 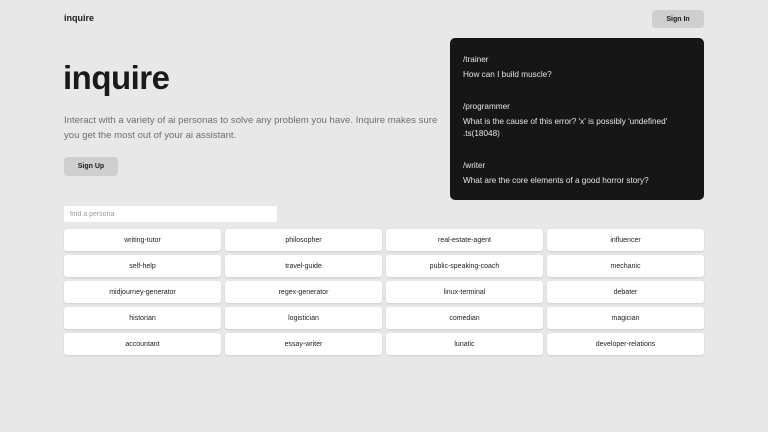 I want to click on persona-card: travel-guide, so click(x=303, y=266).